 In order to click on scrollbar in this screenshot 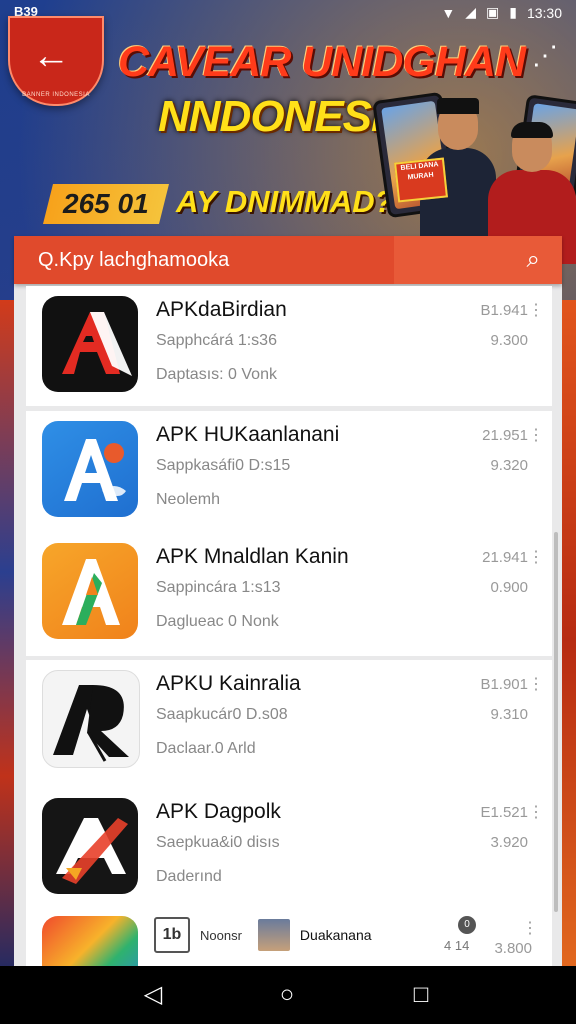, I will do `click(556, 722)`.